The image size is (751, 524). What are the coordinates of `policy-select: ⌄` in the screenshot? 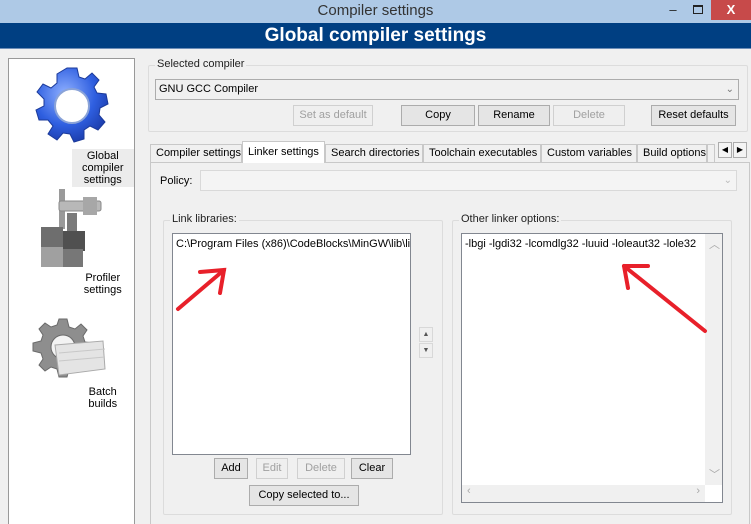 It's located at (468, 180).